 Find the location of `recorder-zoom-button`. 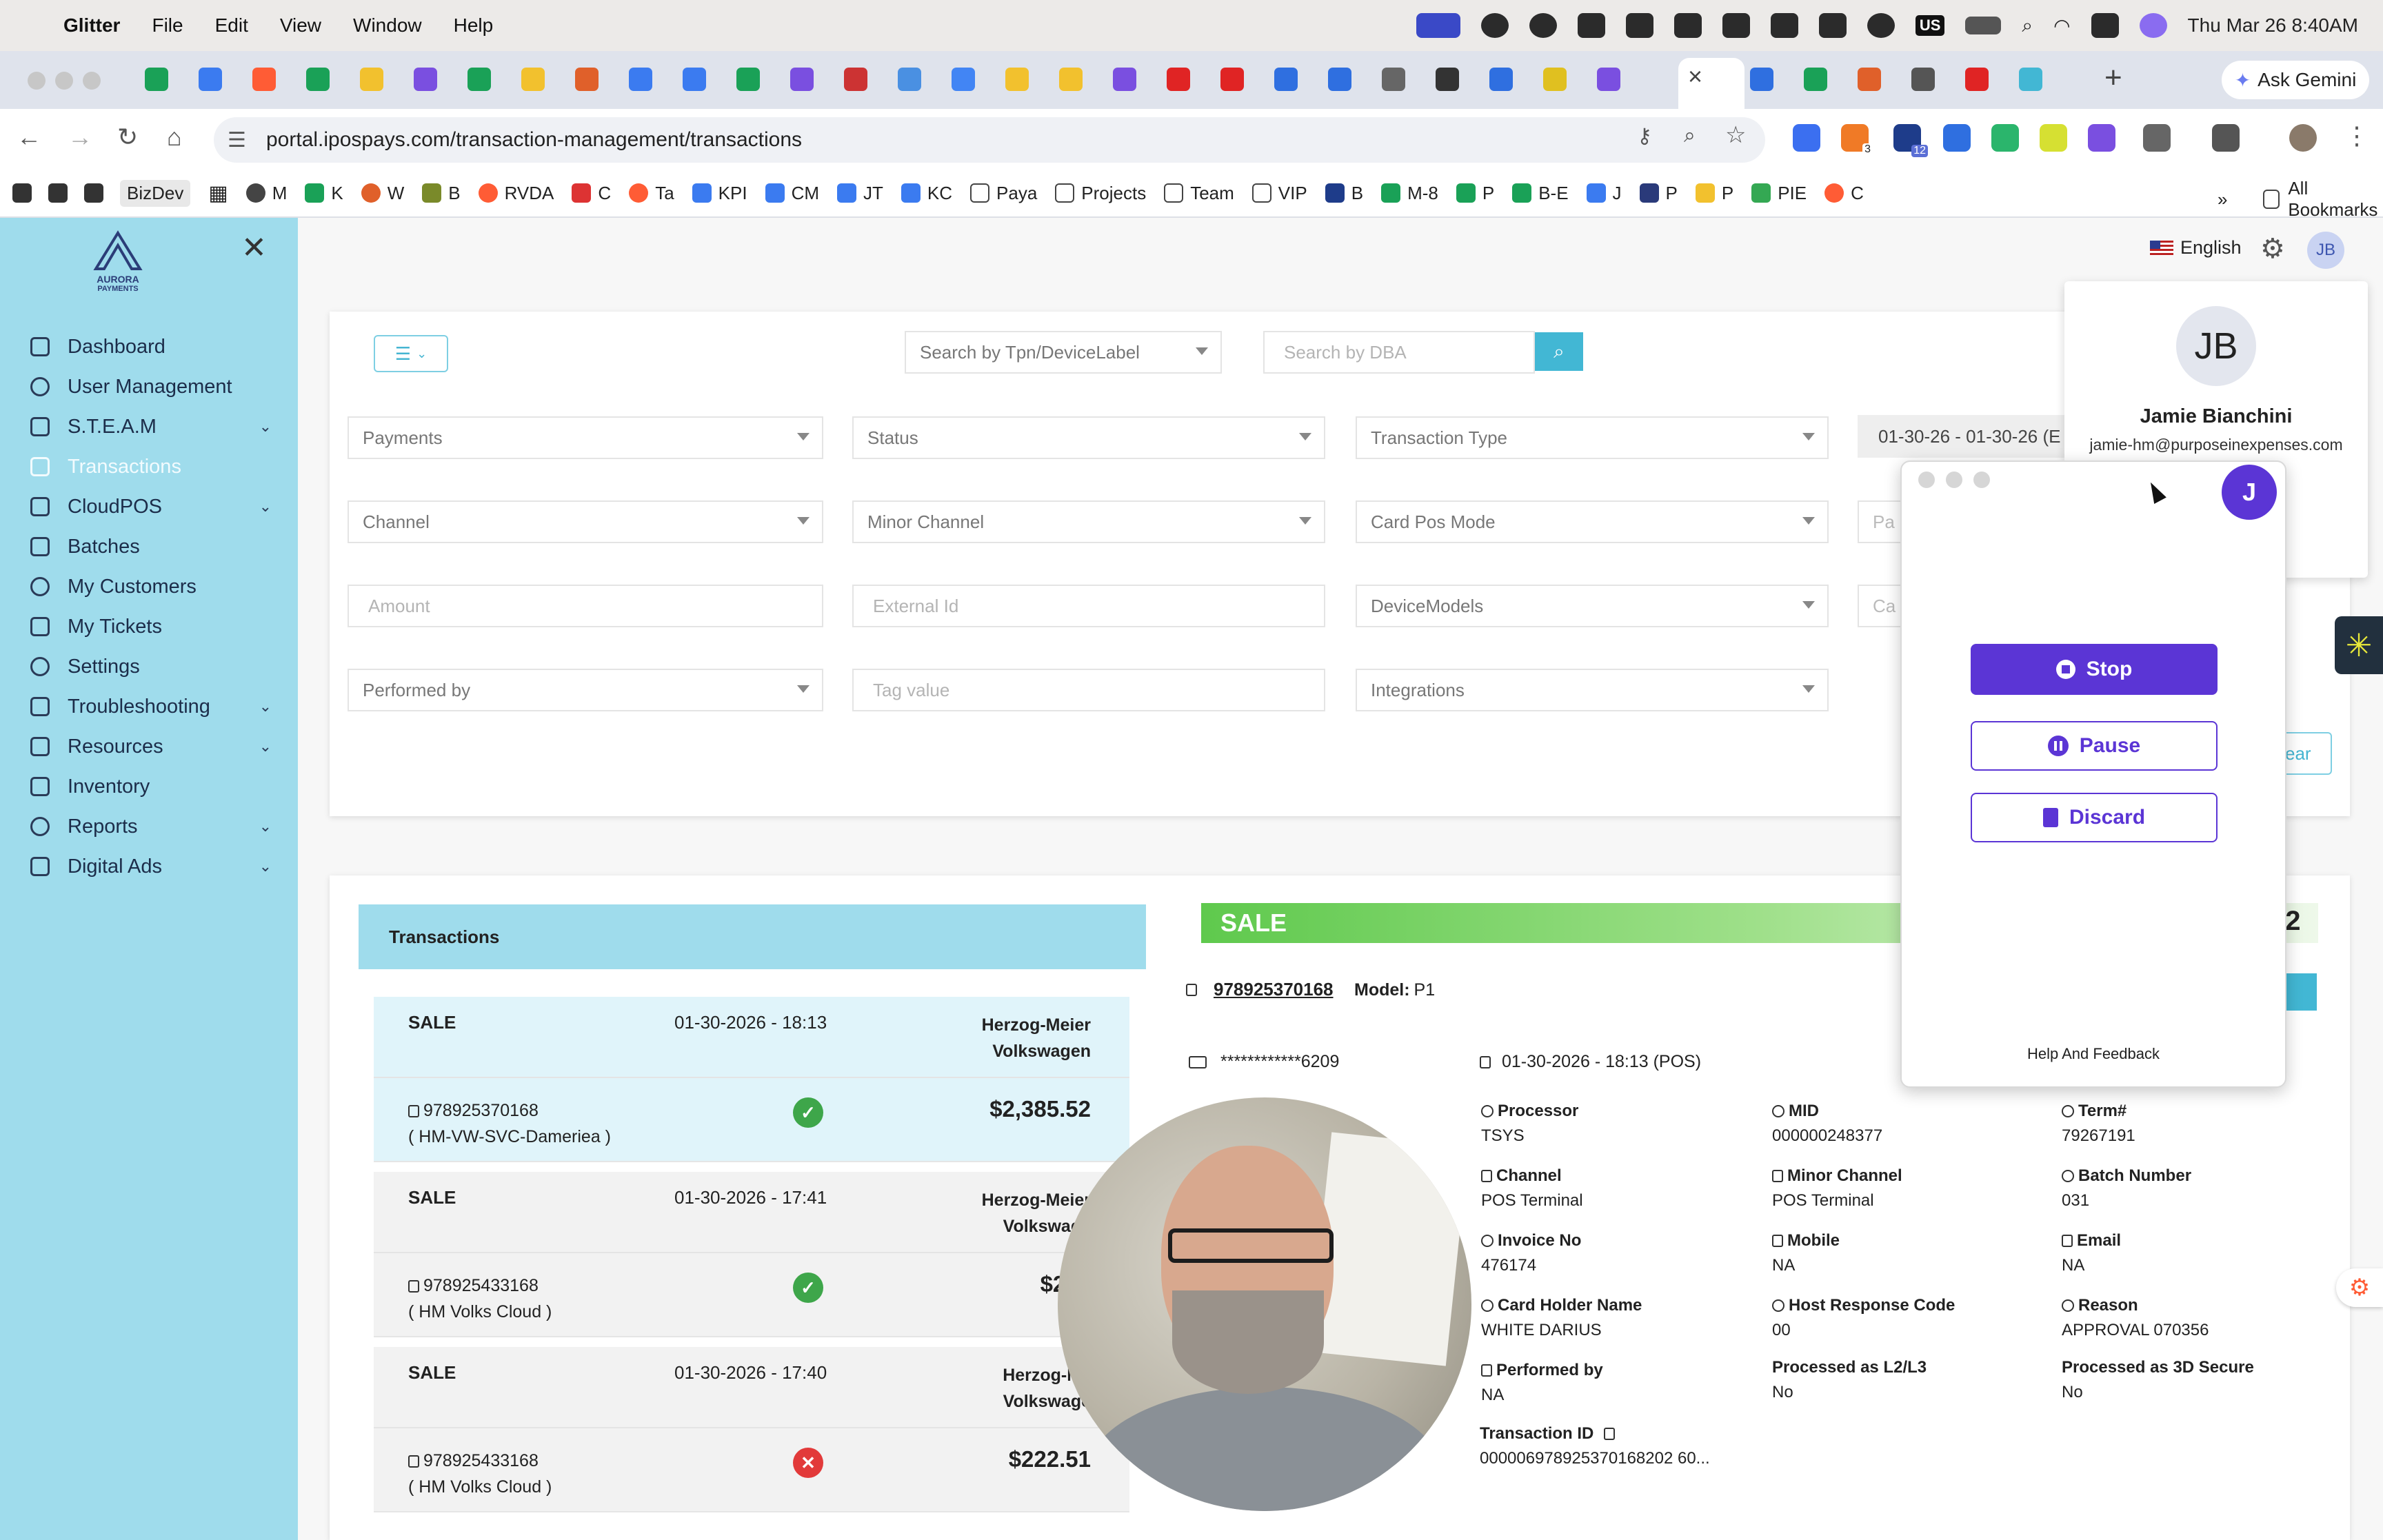

recorder-zoom-button is located at coordinates (1981, 480).